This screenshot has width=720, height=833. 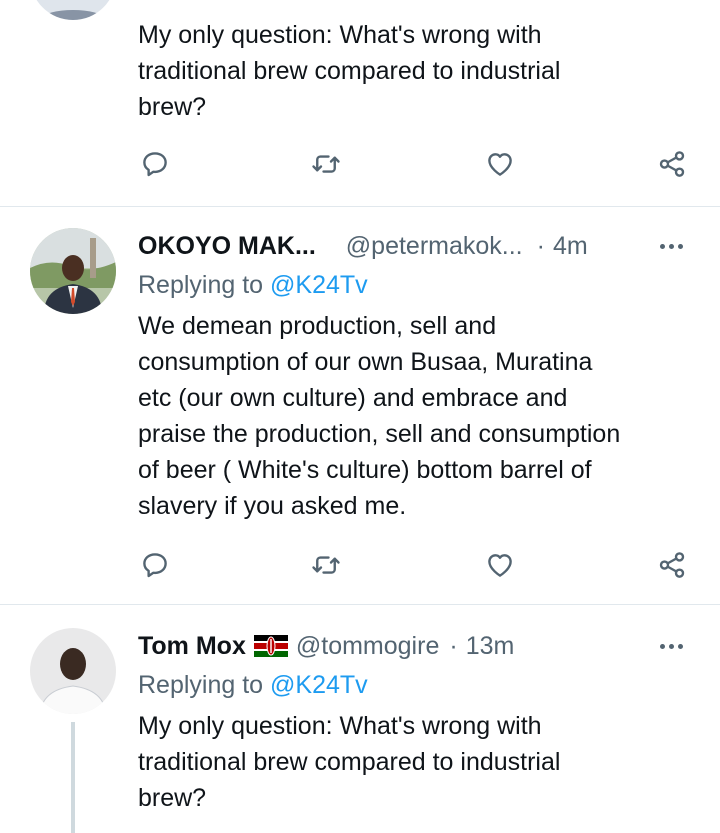 I want to click on kenya-flag-icon, so click(x=270, y=646).